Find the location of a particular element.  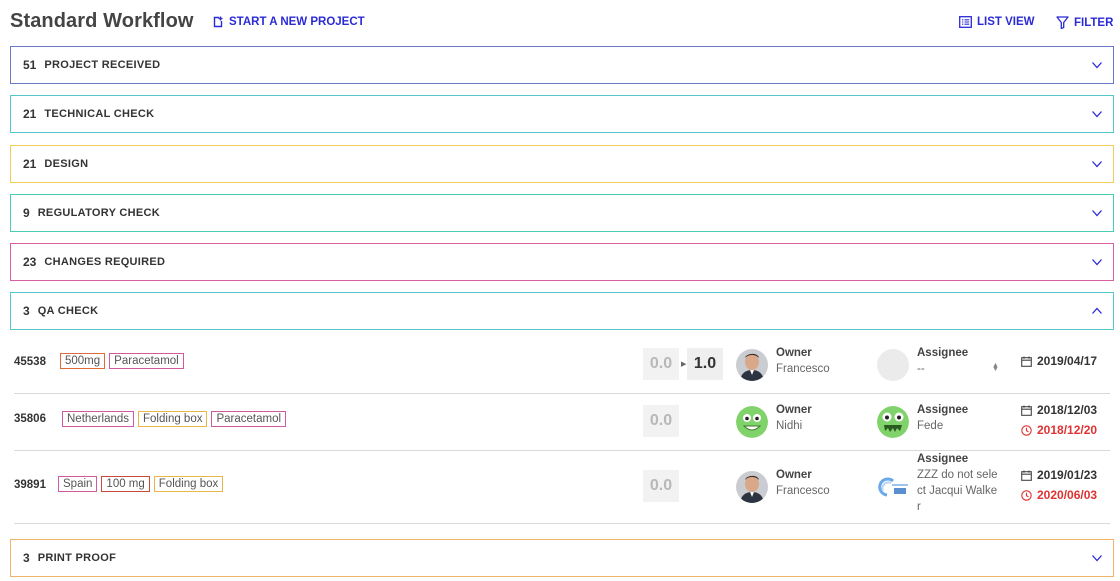

arrow-right-icon: ▶ is located at coordinates (684, 364).